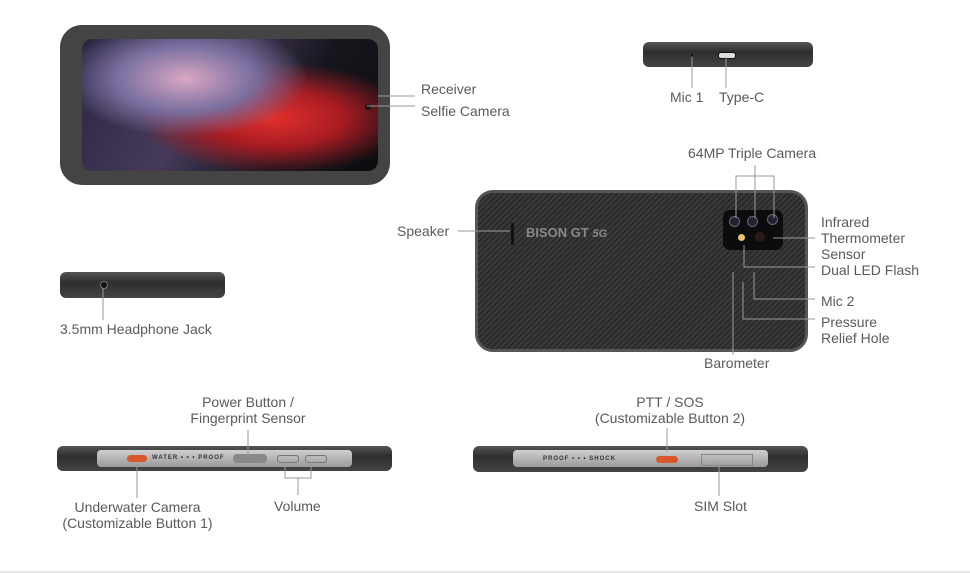 Image resolution: width=970 pixels, height=573 pixels. What do you see at coordinates (752, 153) in the screenshot?
I see `label-triple-camera: 64MP Triple Camera` at bounding box center [752, 153].